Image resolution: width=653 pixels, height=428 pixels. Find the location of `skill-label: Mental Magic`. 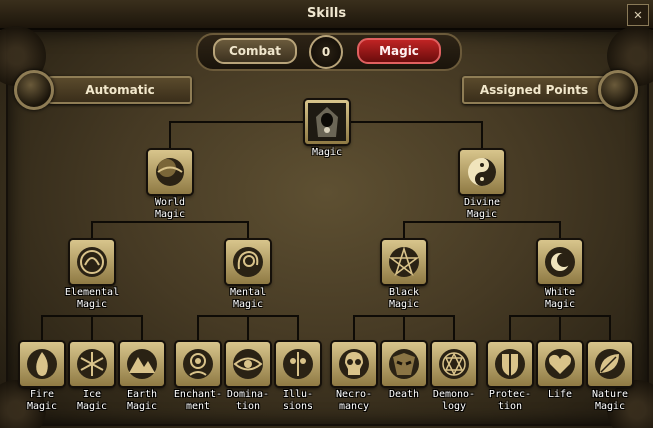

skill-label: Mental Magic is located at coordinates (248, 298).